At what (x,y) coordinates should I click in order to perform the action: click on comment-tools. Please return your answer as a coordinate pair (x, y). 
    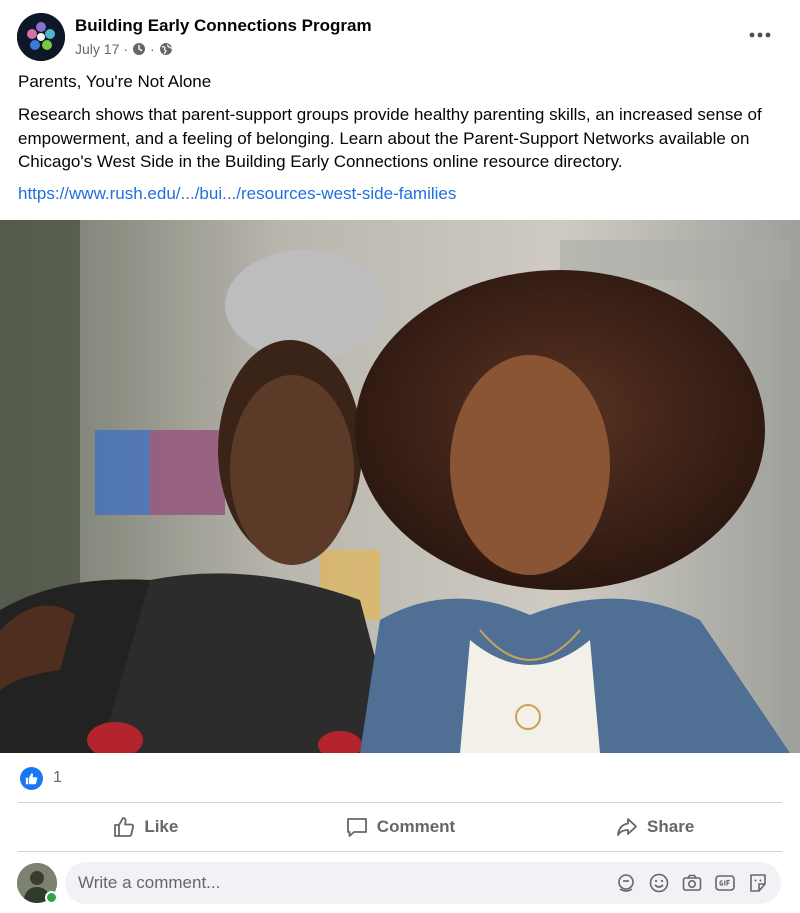
    Looking at the image, I should click on (692, 883).